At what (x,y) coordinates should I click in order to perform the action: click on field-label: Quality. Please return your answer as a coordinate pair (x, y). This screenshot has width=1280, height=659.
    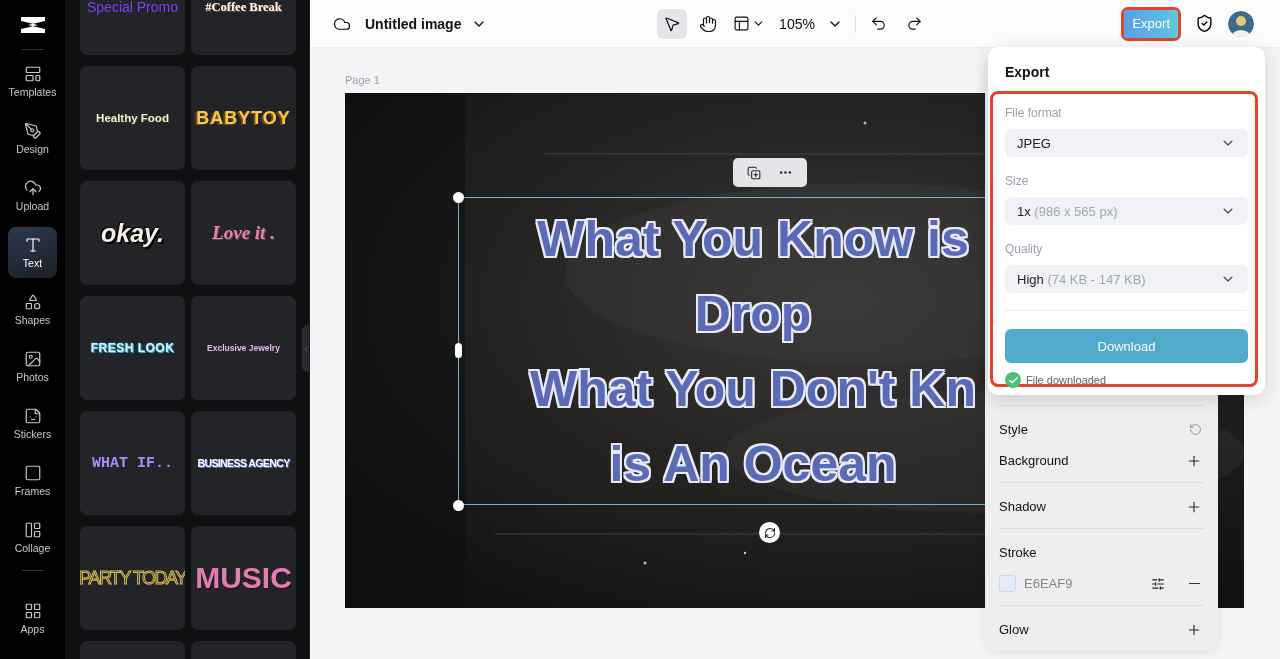
    Looking at the image, I should click on (1024, 249).